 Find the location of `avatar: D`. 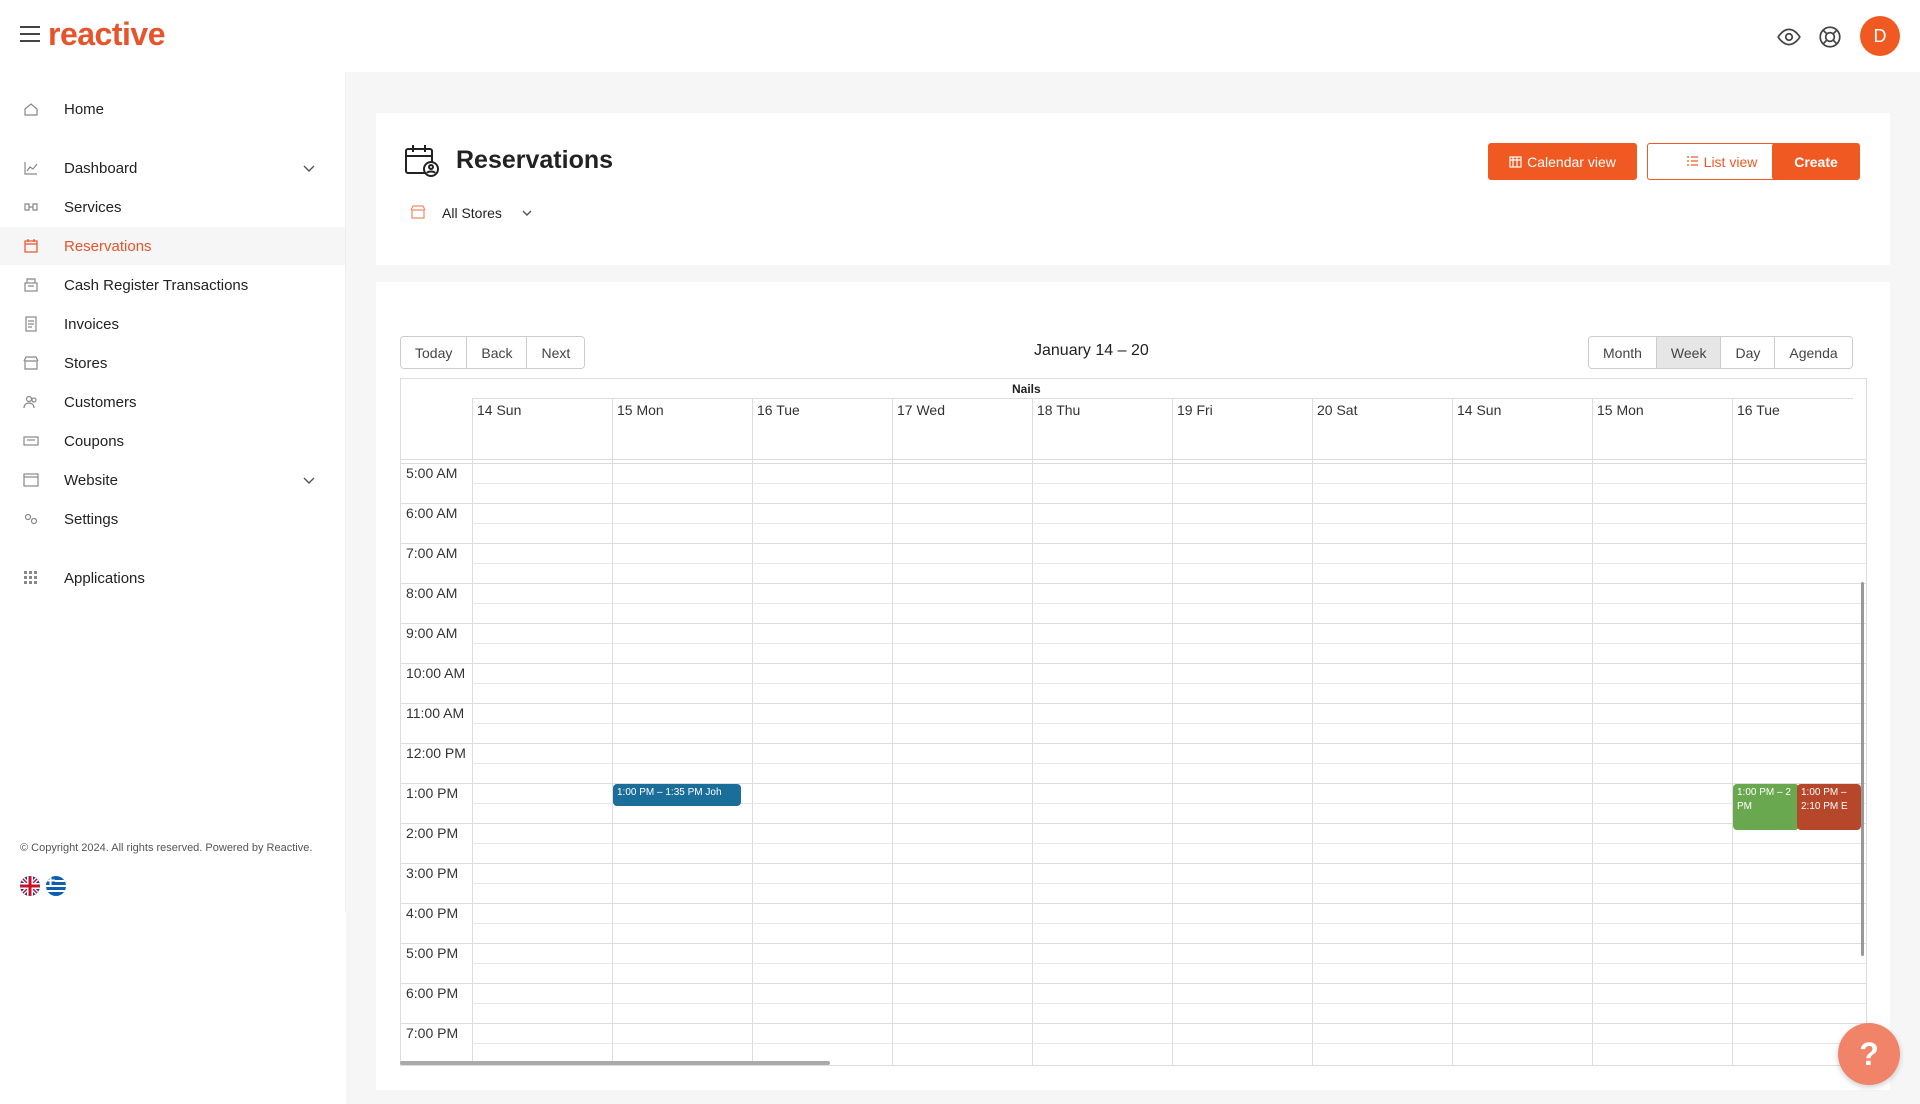

avatar: D is located at coordinates (1880, 36).